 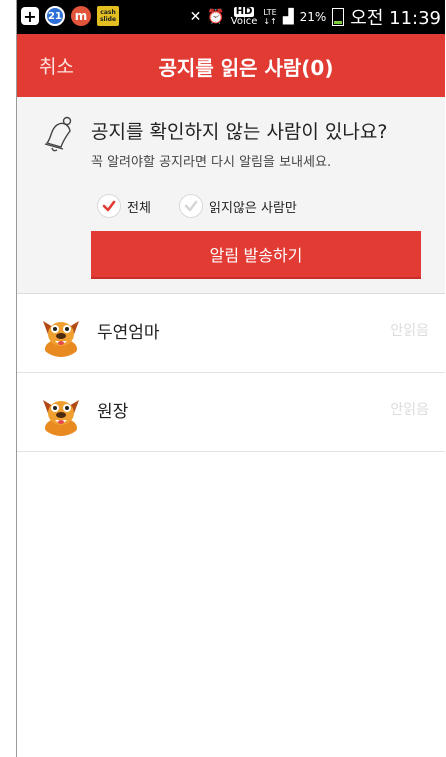 I want to click on bell-icon, so click(x=58, y=134).